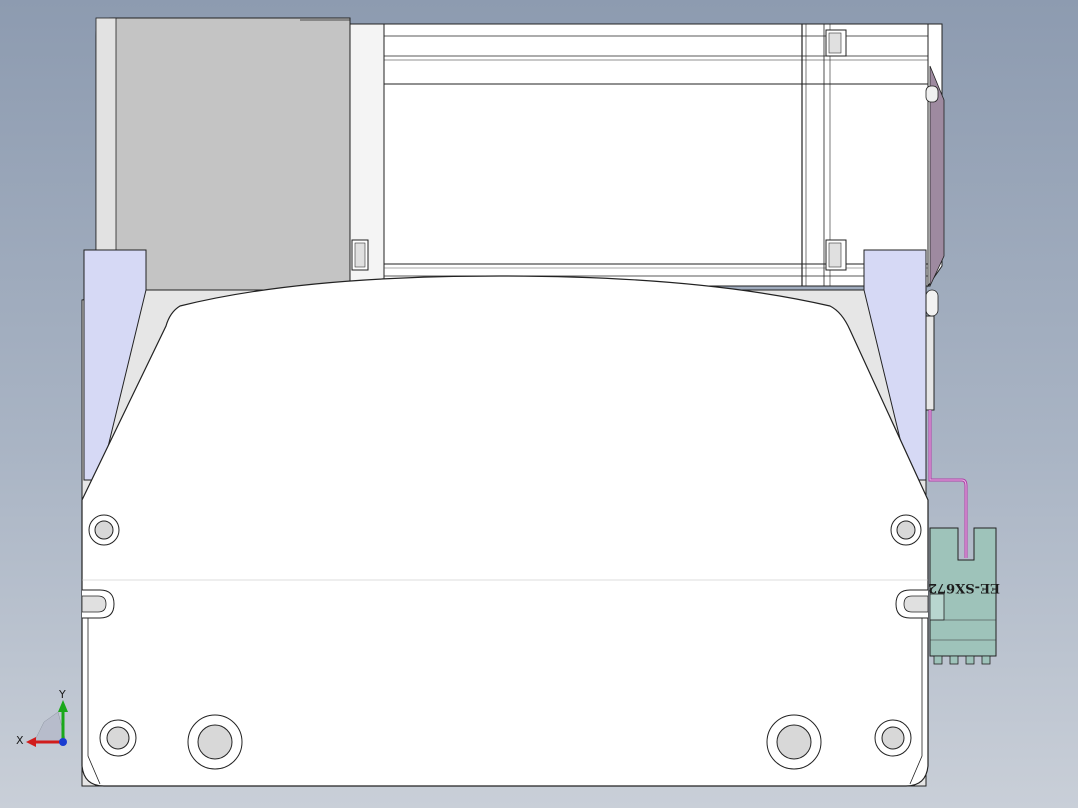  I want to click on hole-upper-right, so click(906, 530).